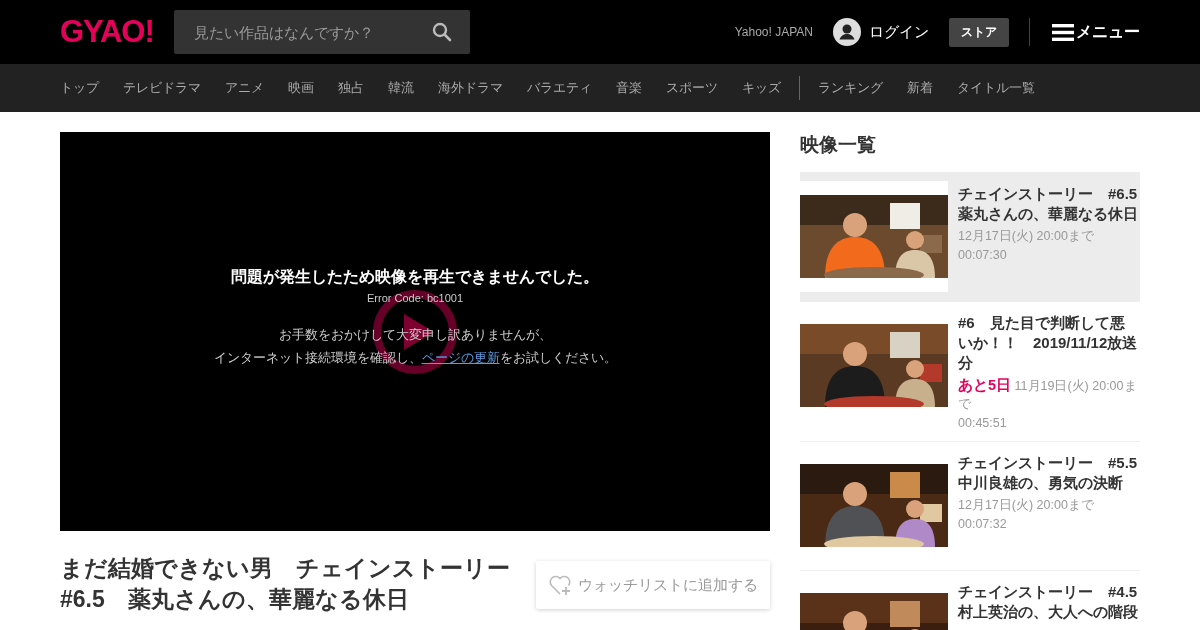  I want to click on nav-link: 独占, so click(351, 88).